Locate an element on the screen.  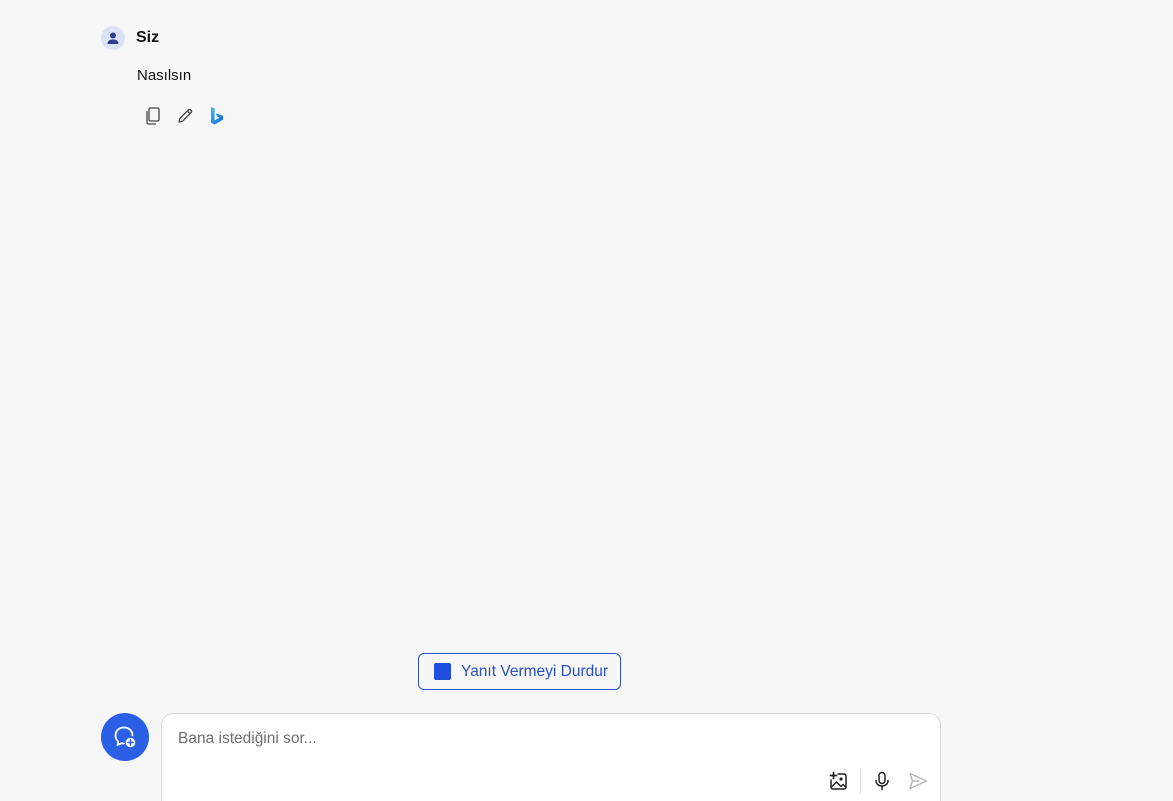
add-image-icon is located at coordinates (838, 780).